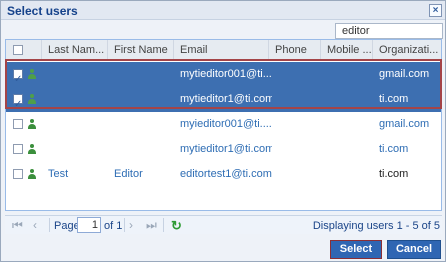  What do you see at coordinates (151, 225) in the screenshot?
I see `last-page-icon: ⏭` at bounding box center [151, 225].